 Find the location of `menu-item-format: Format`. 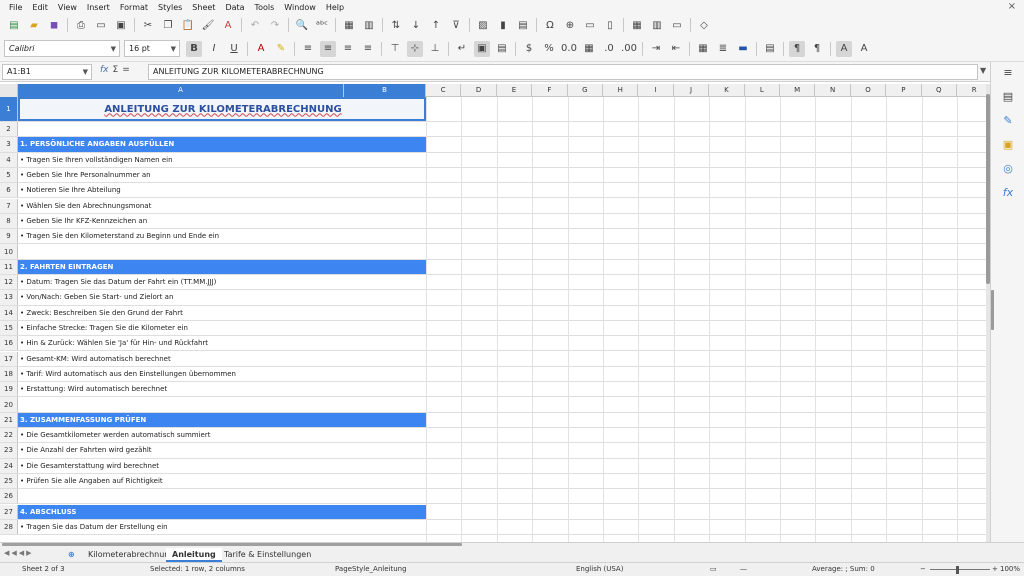

menu-item-format: Format is located at coordinates (134, 7).